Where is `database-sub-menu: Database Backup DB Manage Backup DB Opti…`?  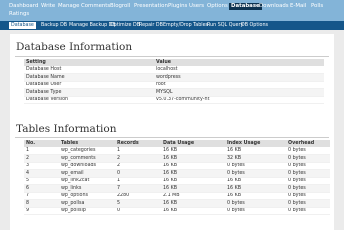
database-sub-menu: Database Backup DB Manage Backup DB Opti… is located at coordinates (172, 25).